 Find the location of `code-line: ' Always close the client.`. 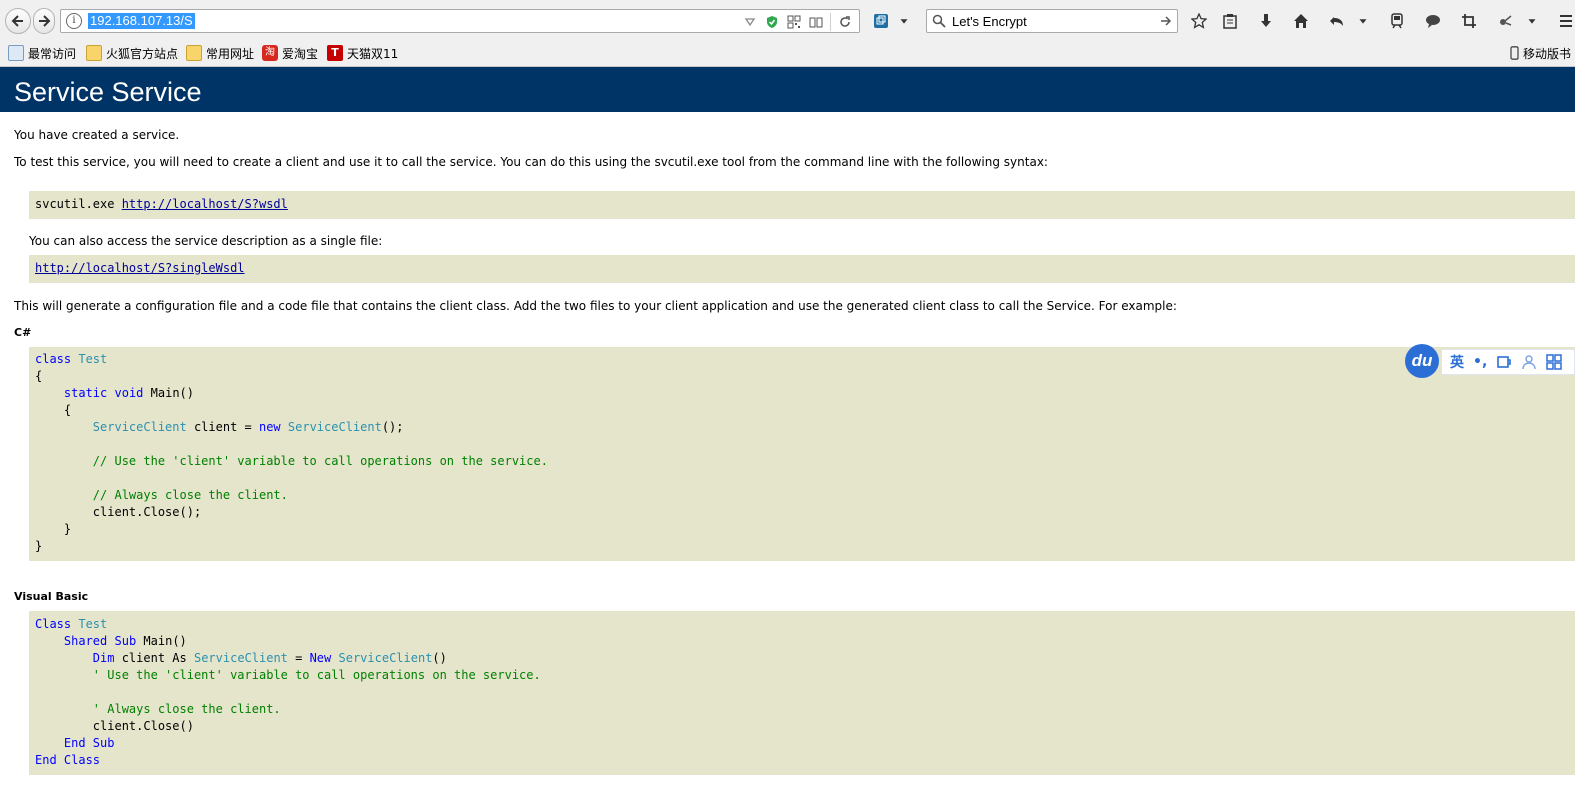

code-line: ' Always close the client. is located at coordinates (805, 709).